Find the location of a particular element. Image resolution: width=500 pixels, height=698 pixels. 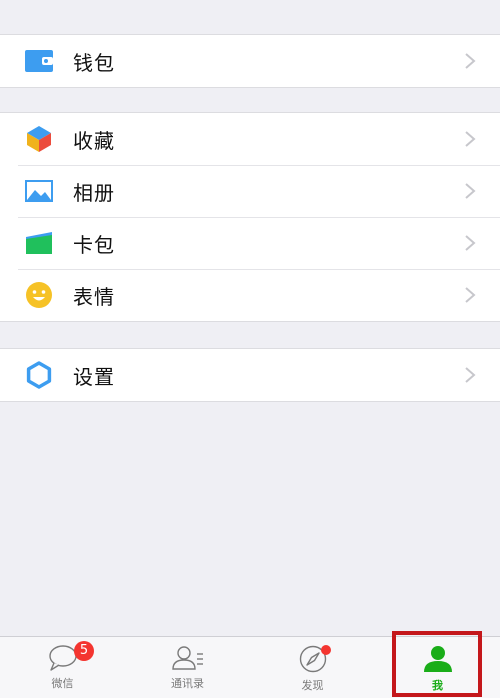

smiley-icon is located at coordinates (39, 295).